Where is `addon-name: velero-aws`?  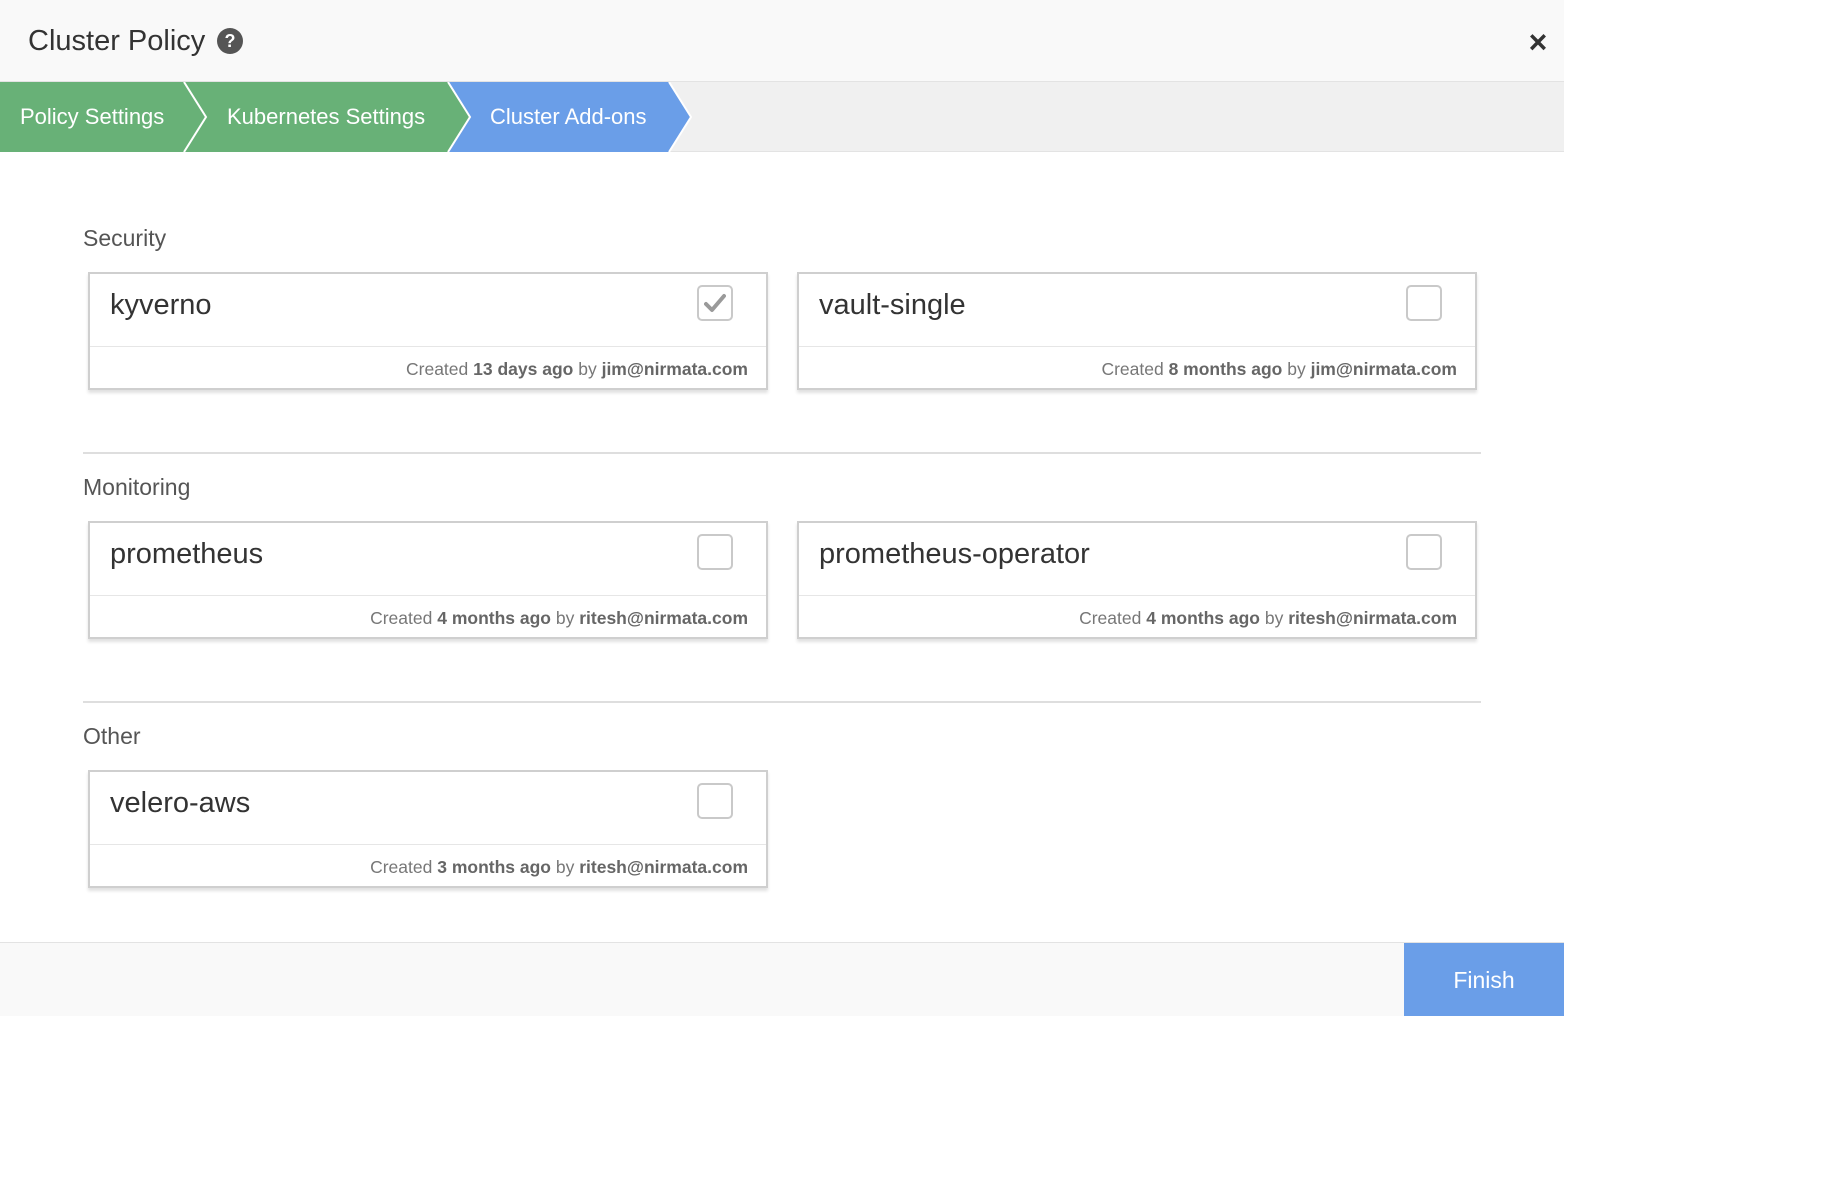
addon-name: velero-aws is located at coordinates (180, 803).